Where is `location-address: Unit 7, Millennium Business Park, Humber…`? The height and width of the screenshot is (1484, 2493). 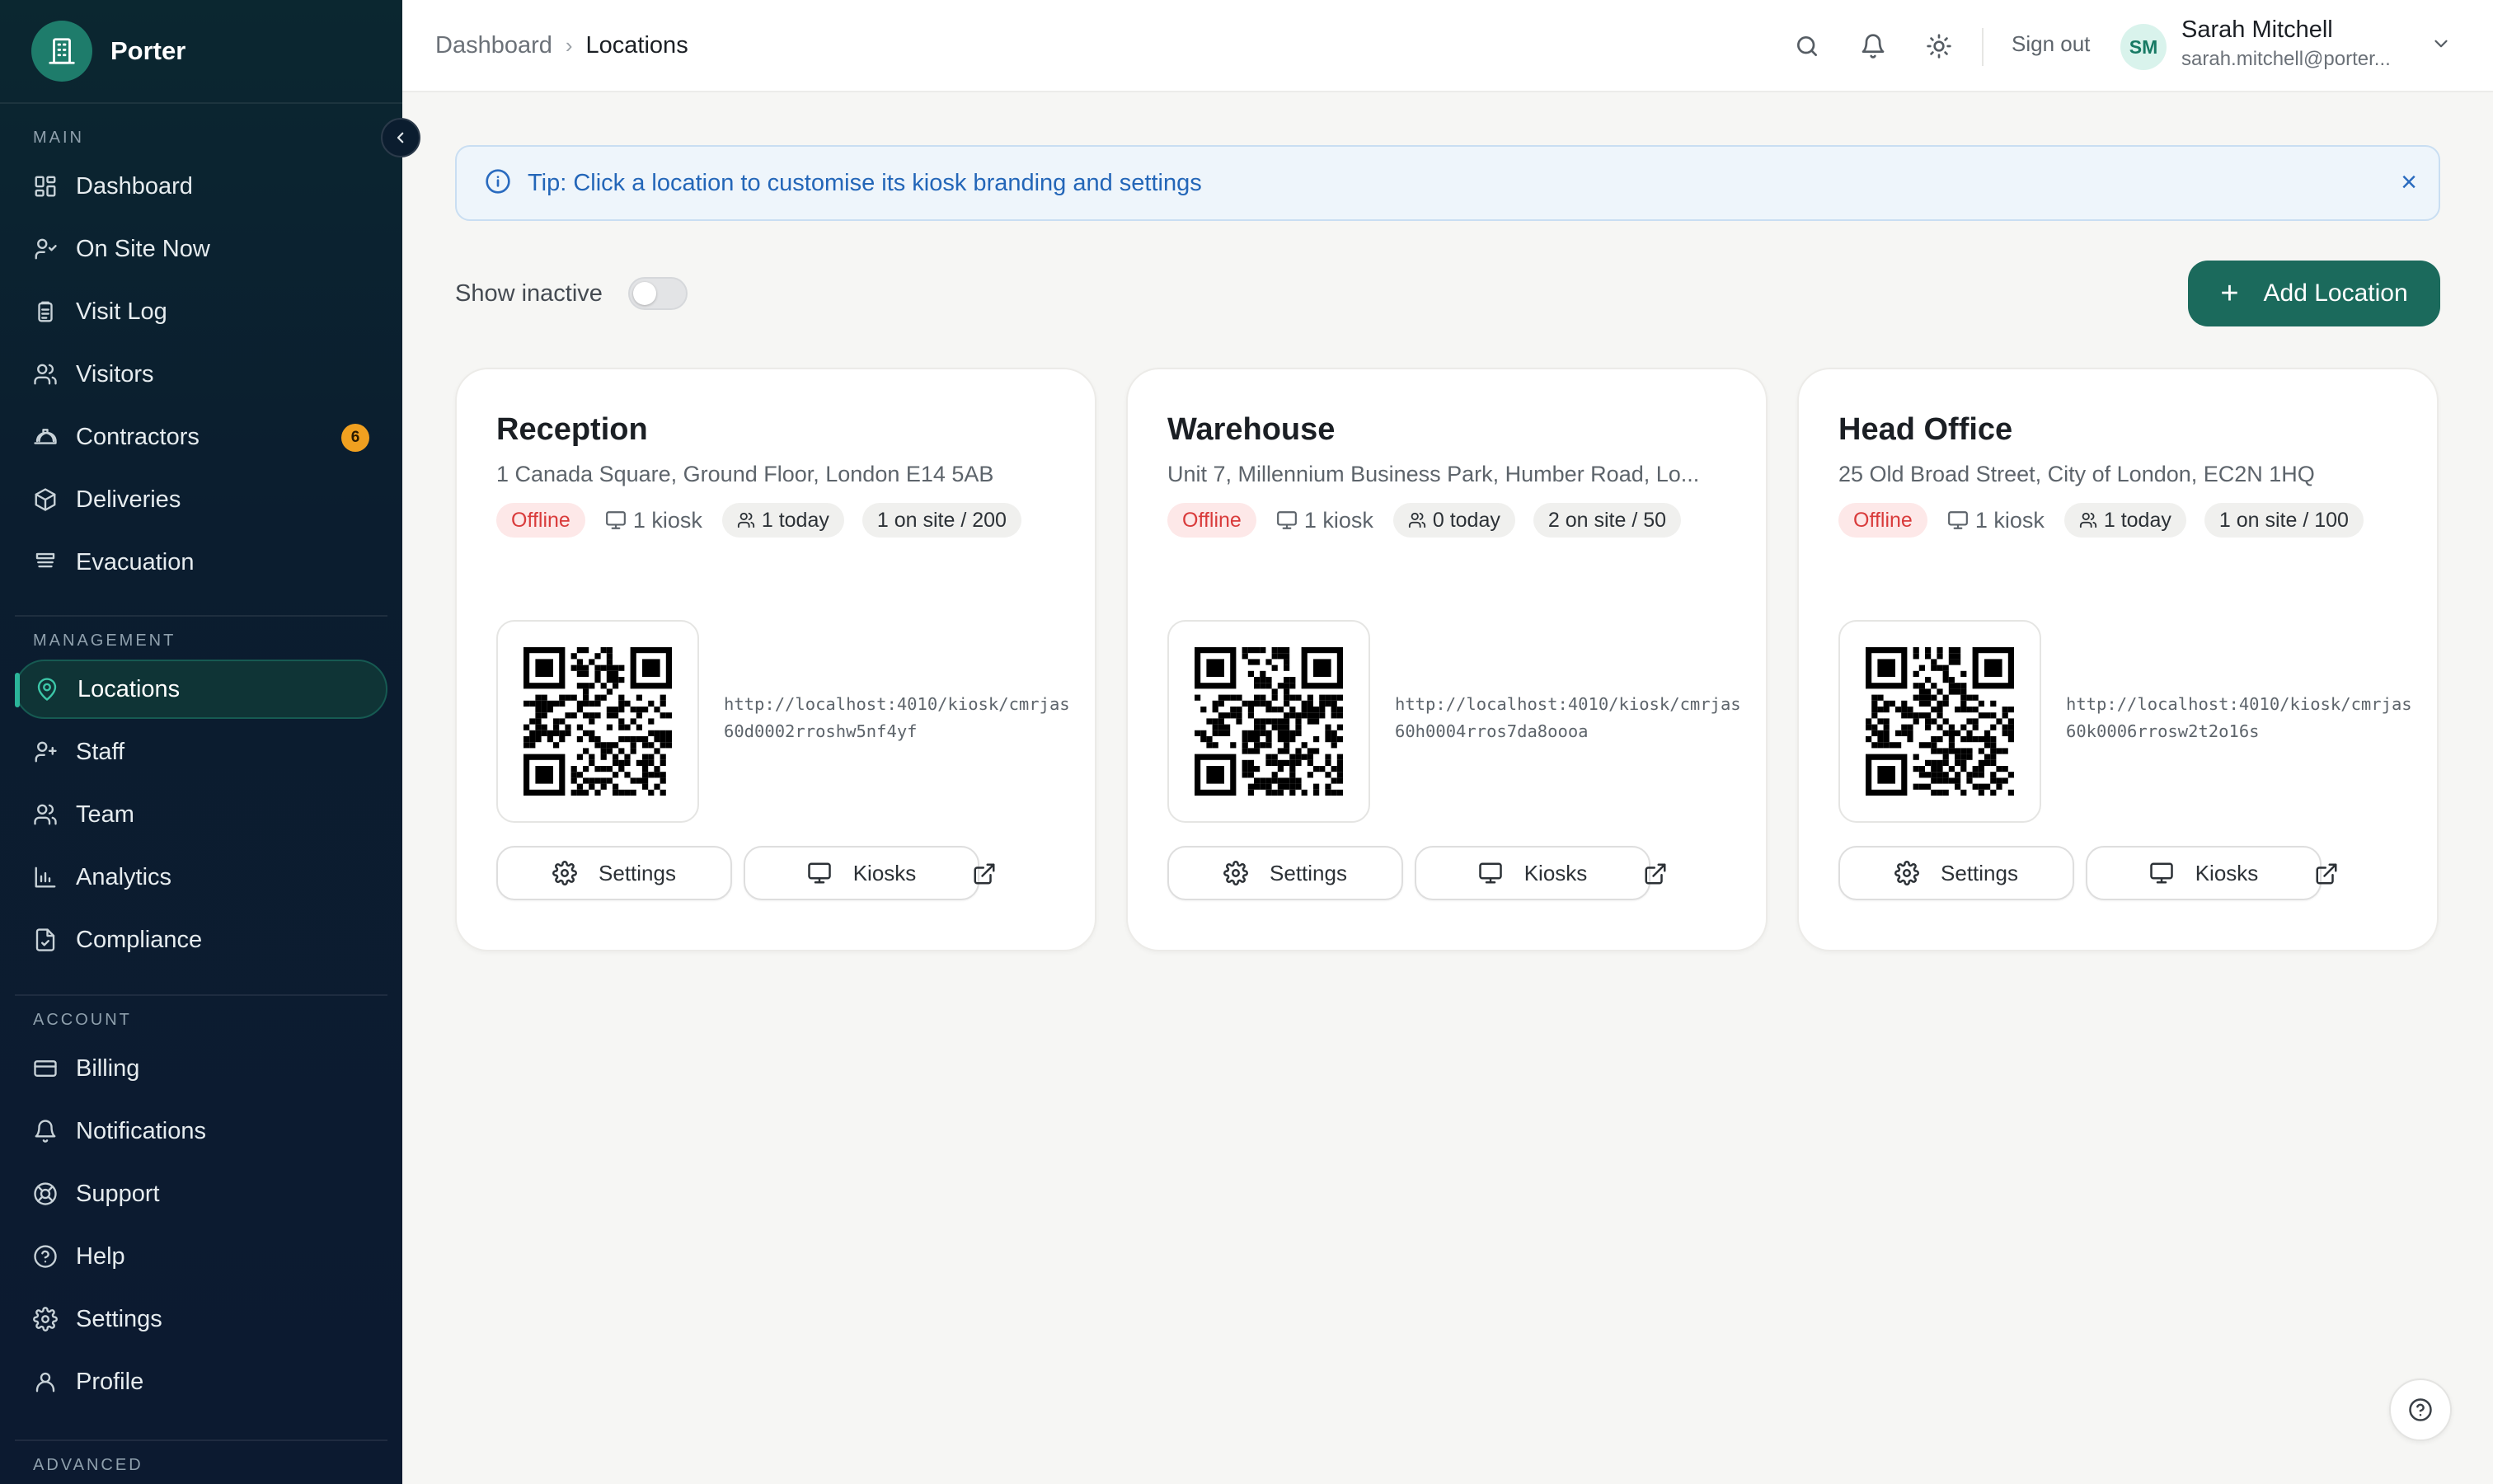 location-address: Unit 7, Millennium Business Park, Humber… is located at coordinates (1433, 474).